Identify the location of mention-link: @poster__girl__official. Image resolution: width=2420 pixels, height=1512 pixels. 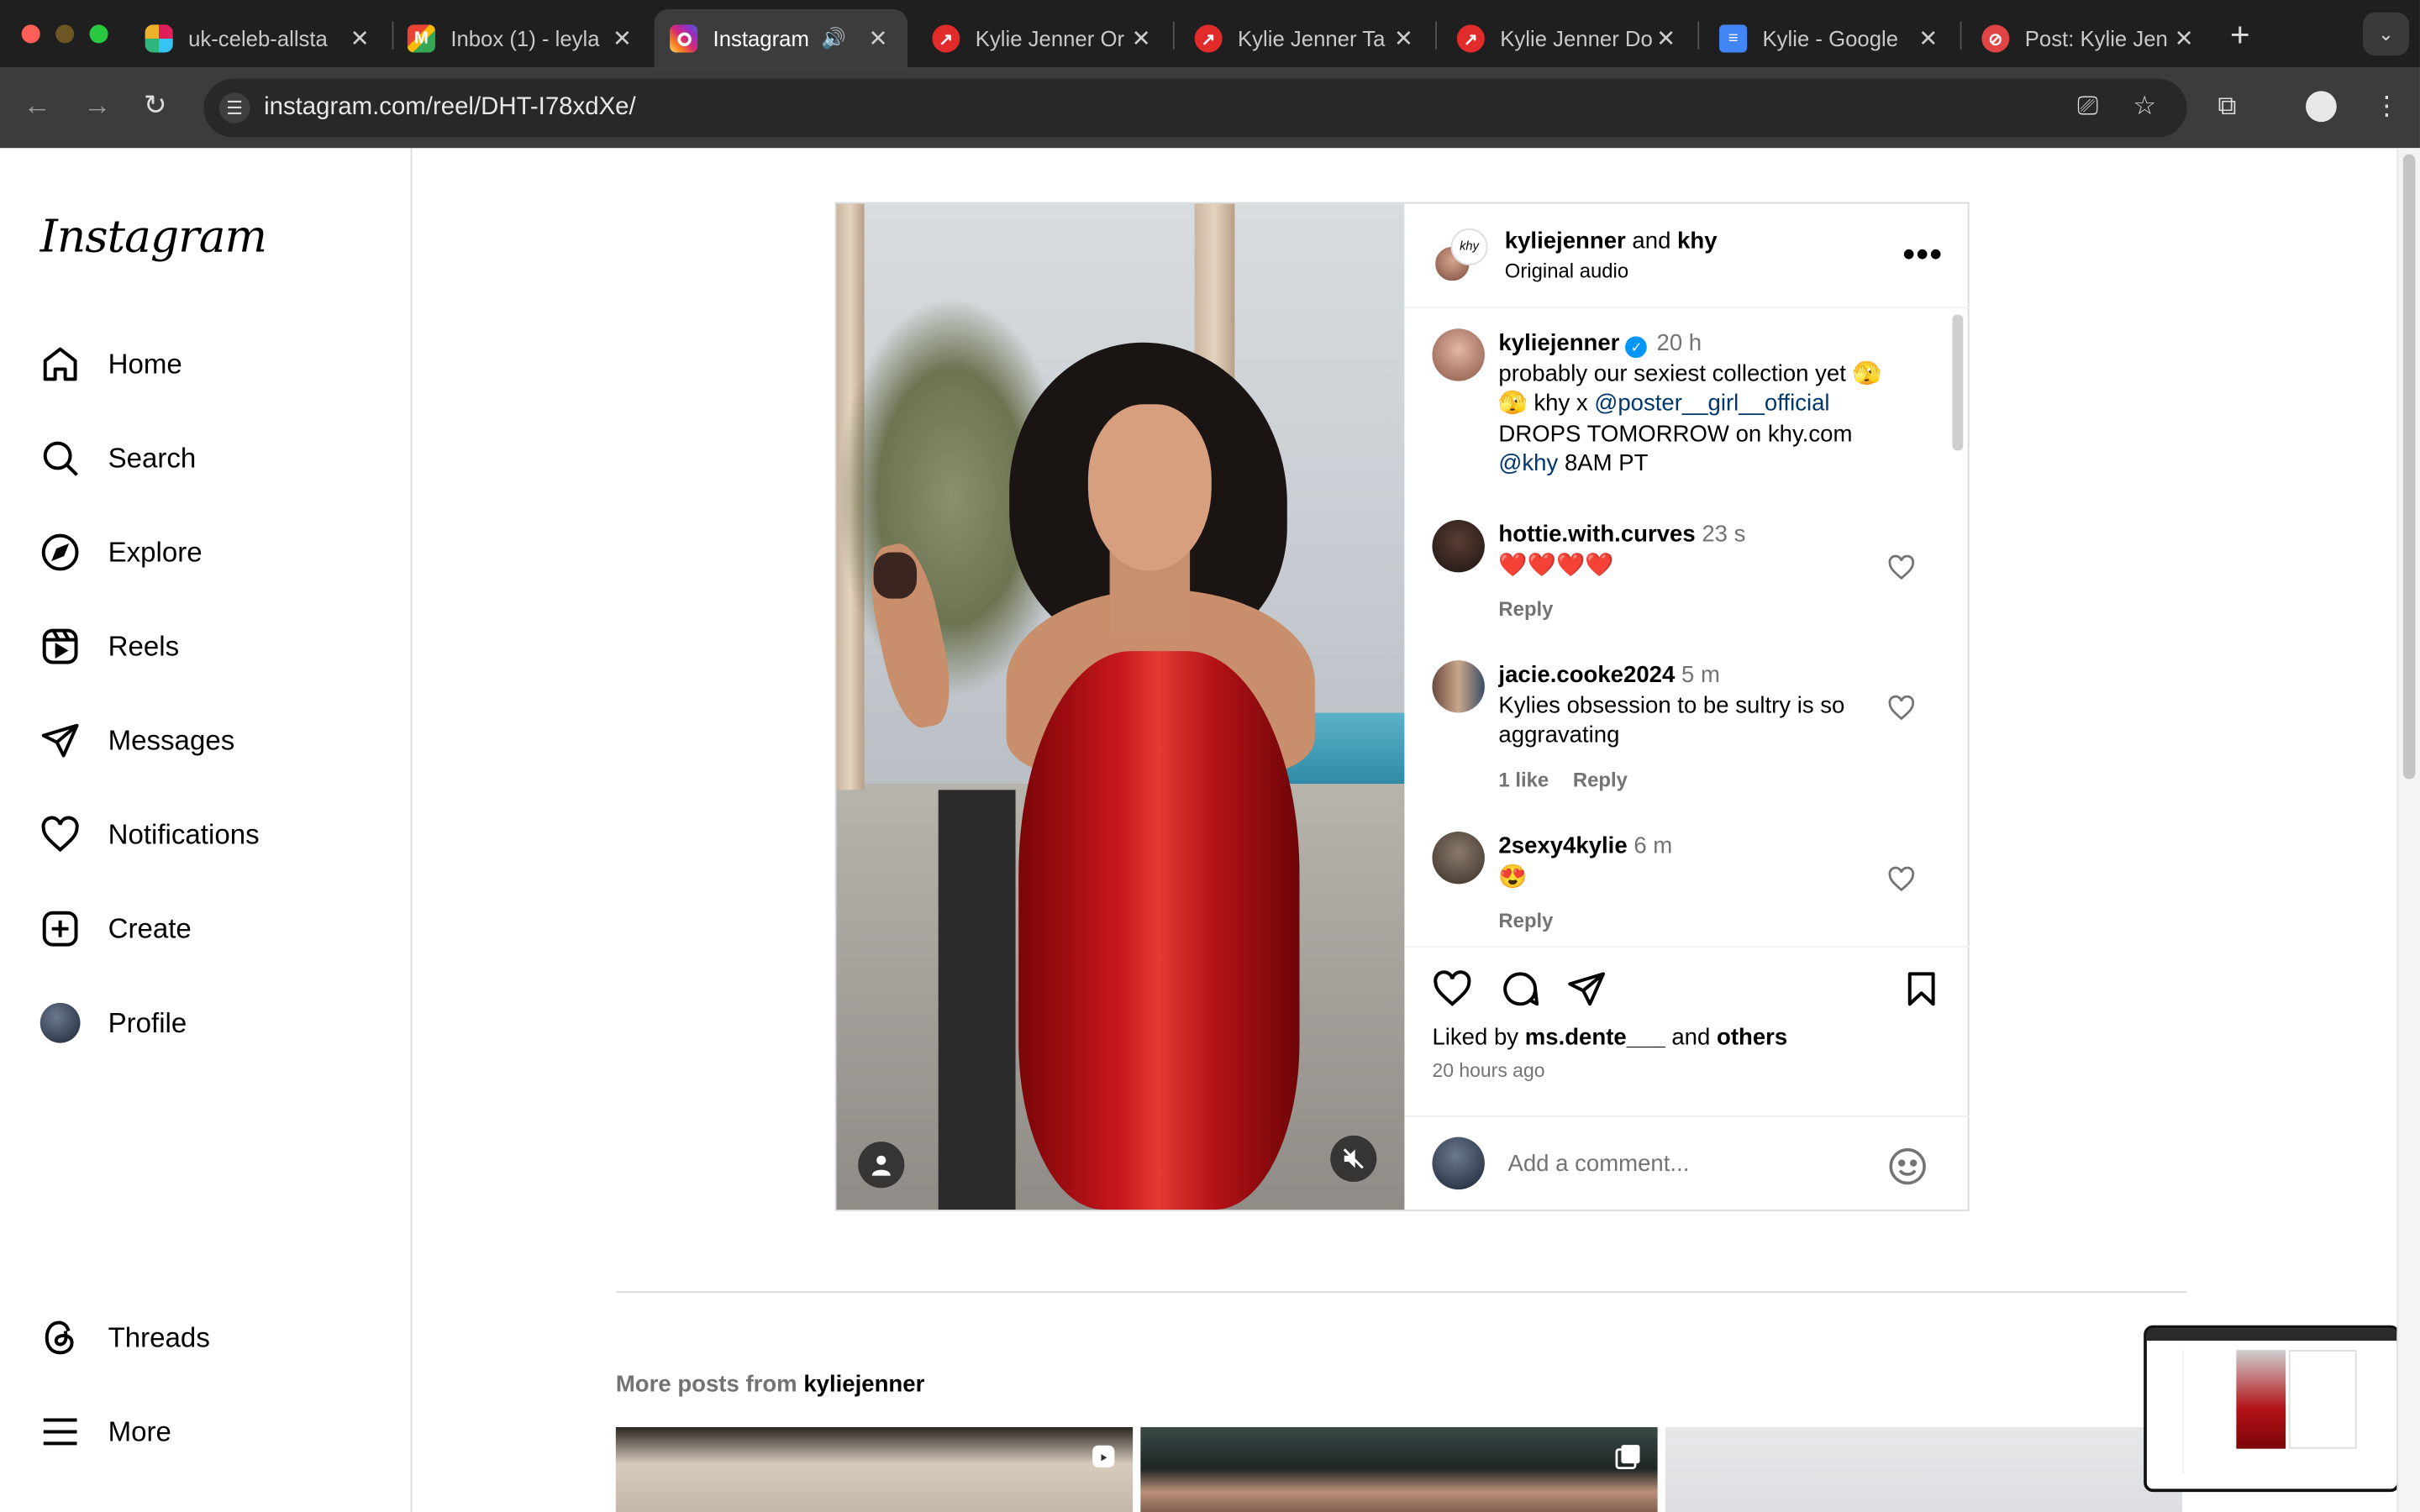
(1711, 404).